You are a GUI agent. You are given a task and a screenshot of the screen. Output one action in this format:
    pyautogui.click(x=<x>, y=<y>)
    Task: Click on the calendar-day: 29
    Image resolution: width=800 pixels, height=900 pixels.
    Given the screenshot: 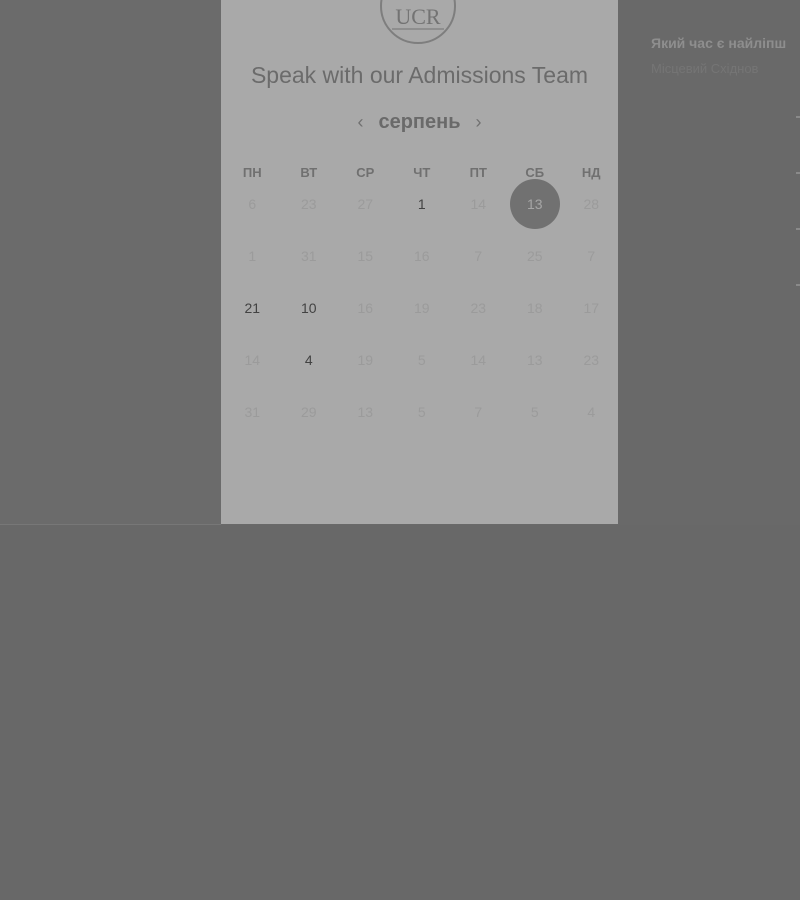 What is the action you would take?
    pyautogui.click(x=309, y=412)
    